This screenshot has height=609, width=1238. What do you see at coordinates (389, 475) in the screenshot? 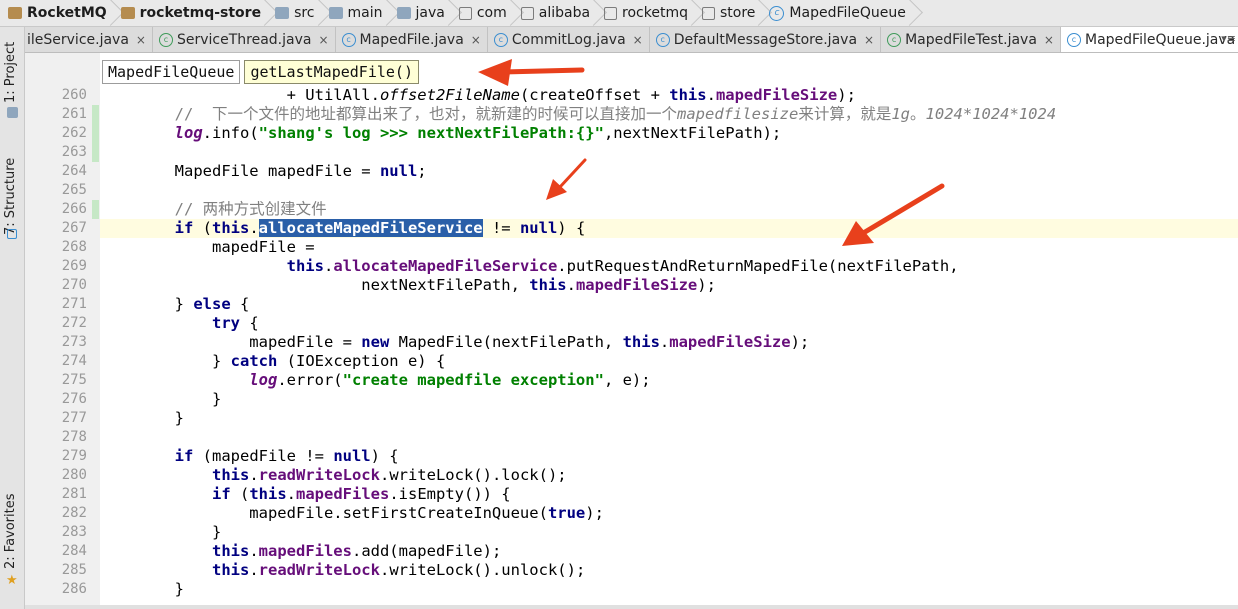
I see `code-line-280: this.readWriteLock.writeLock().lock();` at bounding box center [389, 475].